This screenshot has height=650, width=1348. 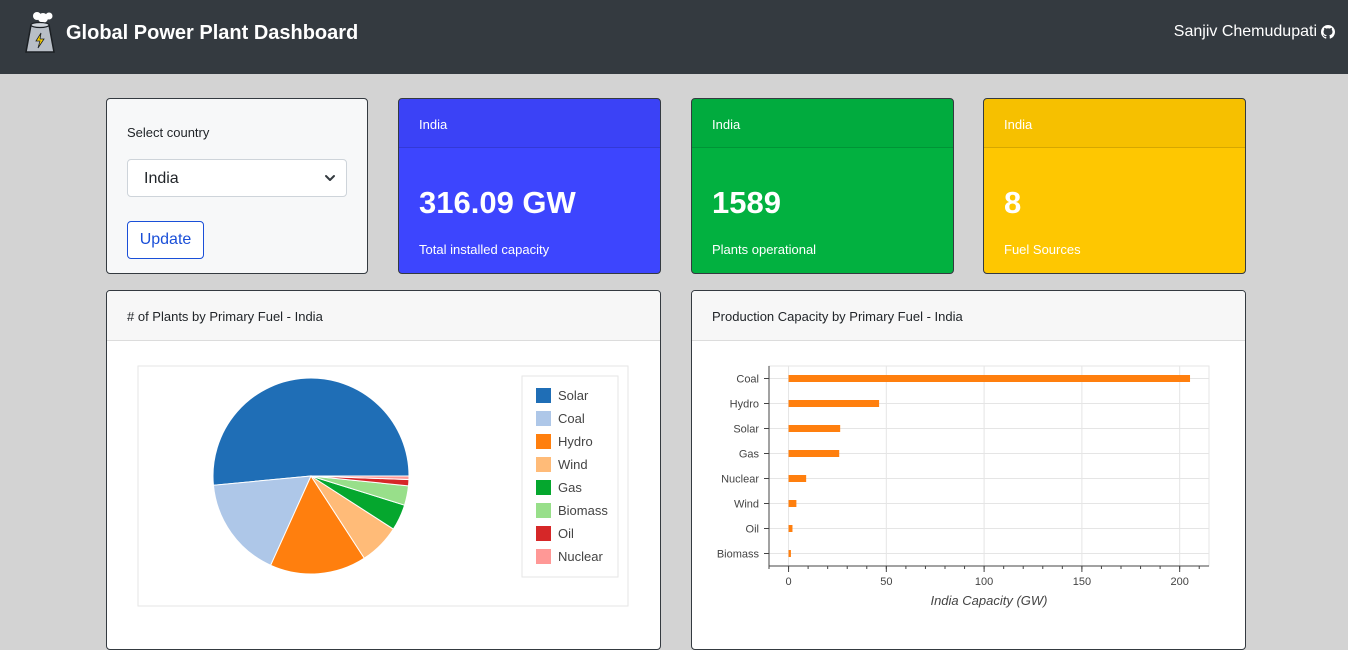 What do you see at coordinates (738, 555) in the screenshot?
I see `y-tick-label: Biomass` at bounding box center [738, 555].